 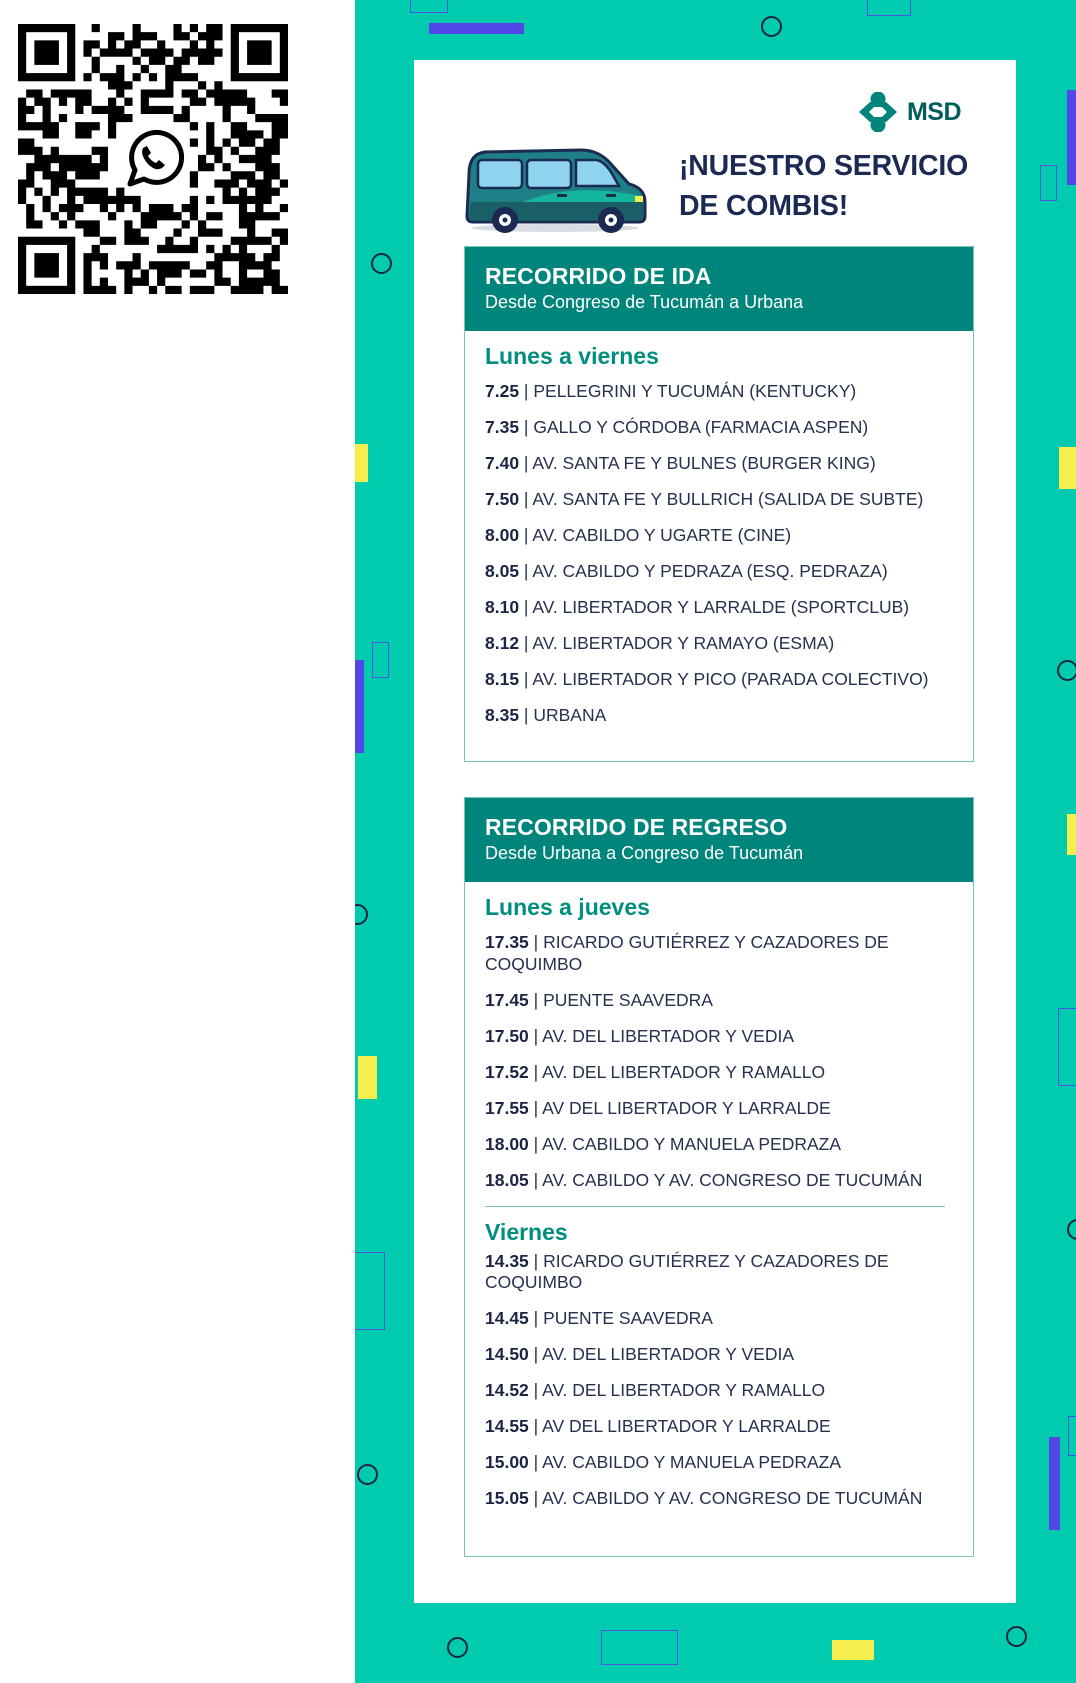 I want to click on stop-time: 8.10, so click(x=502, y=607).